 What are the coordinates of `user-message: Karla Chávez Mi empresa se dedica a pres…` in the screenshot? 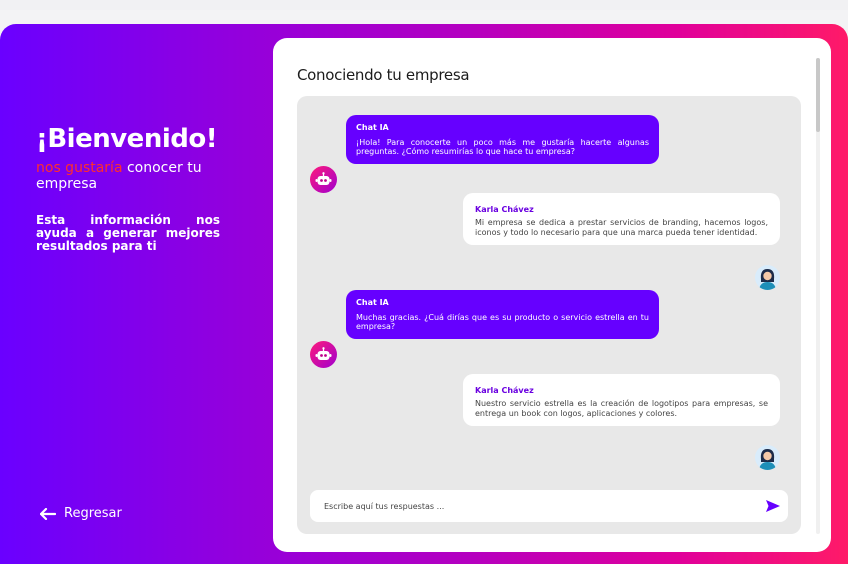 It's located at (621, 219).